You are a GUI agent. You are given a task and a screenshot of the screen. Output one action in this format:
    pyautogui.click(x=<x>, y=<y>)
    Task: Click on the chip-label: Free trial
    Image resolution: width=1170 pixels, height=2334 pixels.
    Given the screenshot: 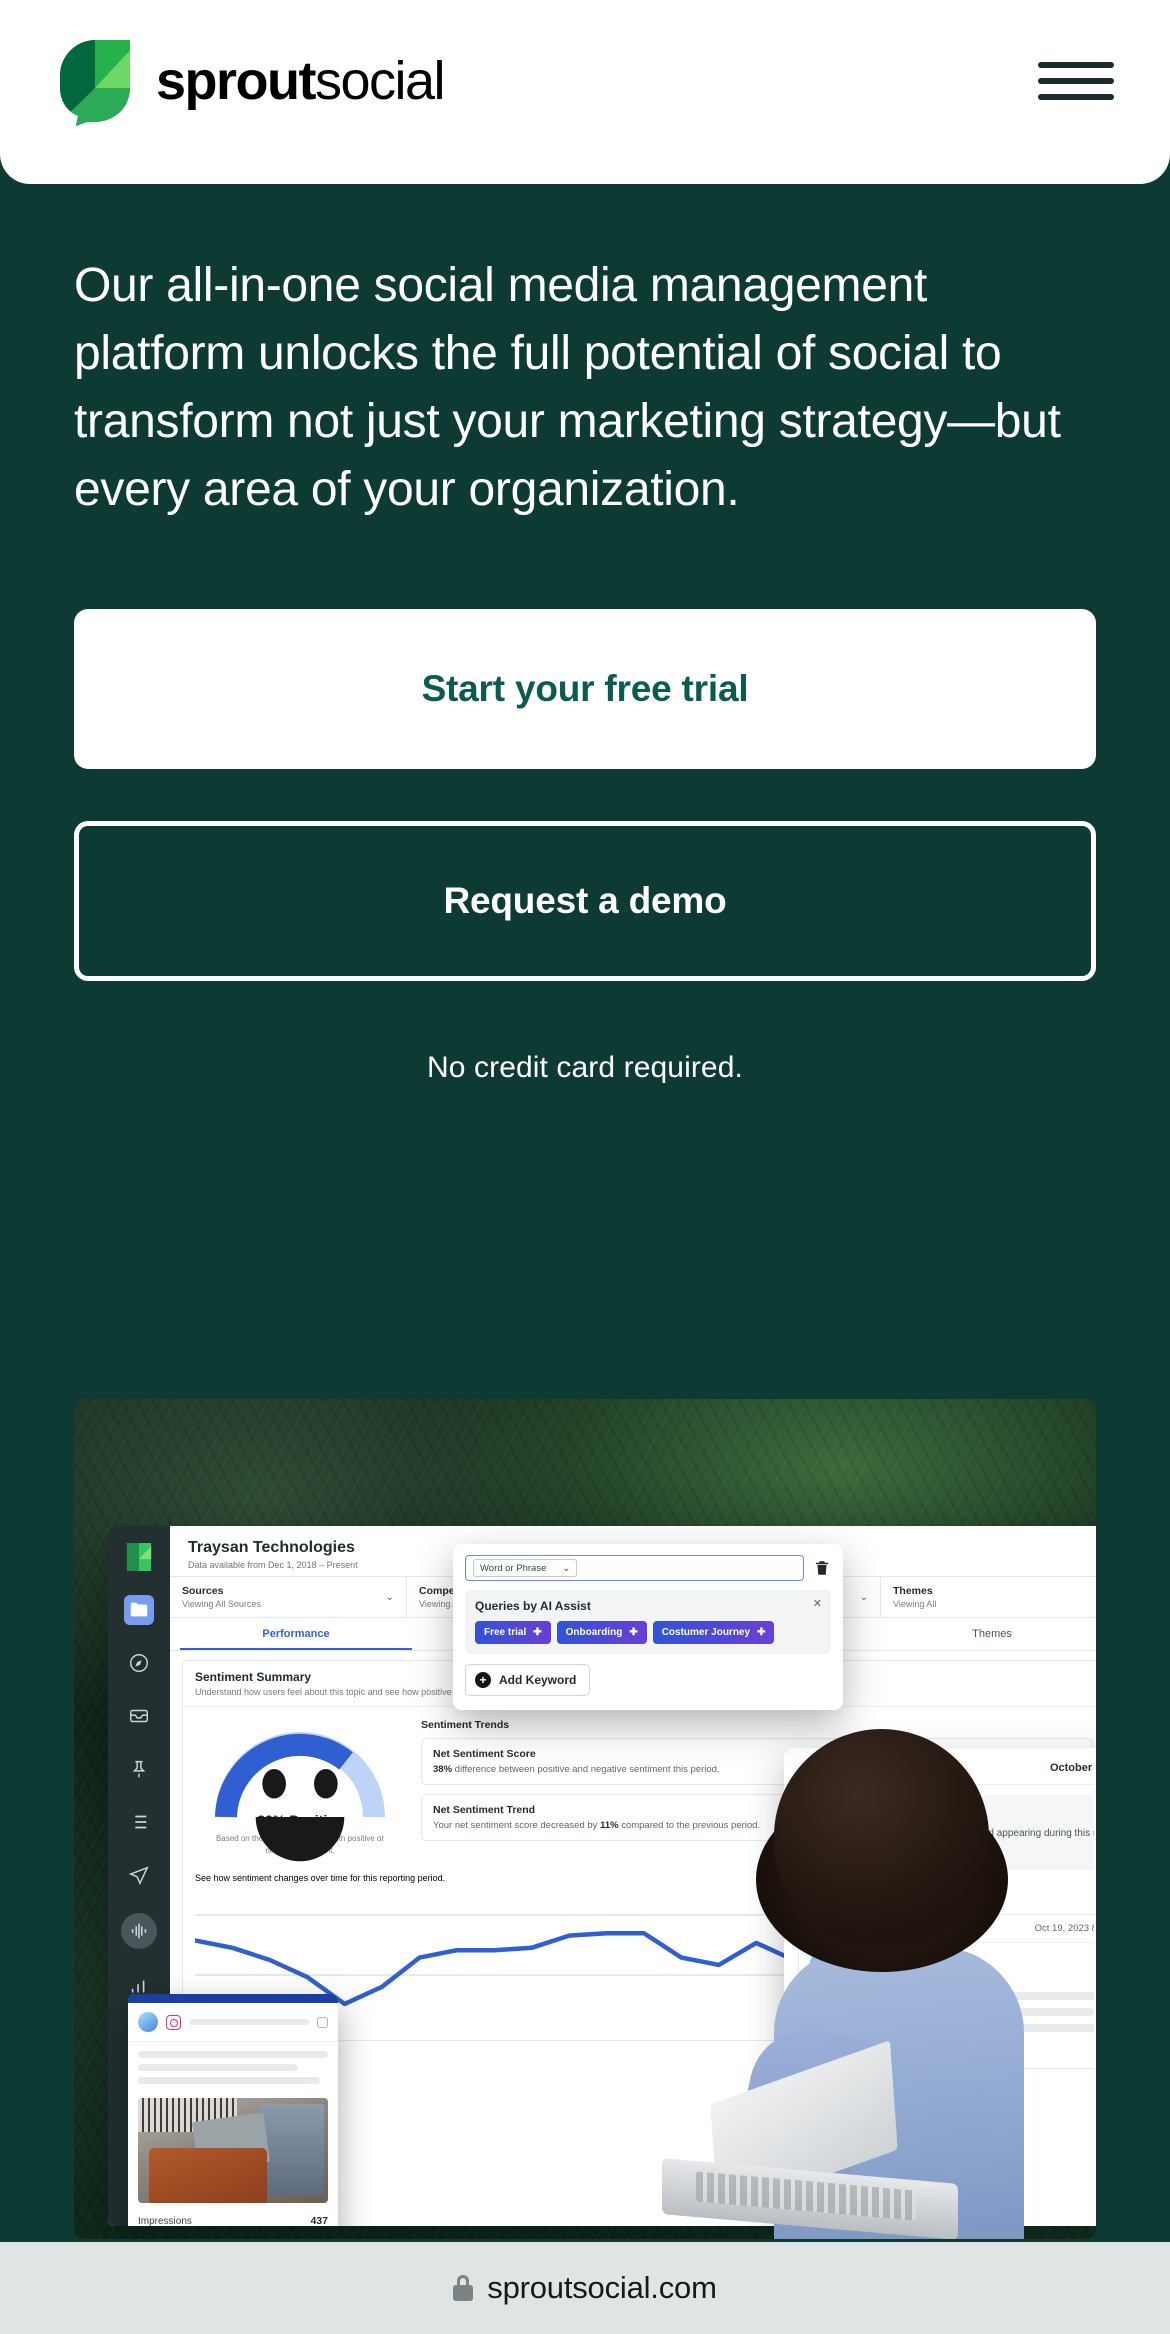 What is the action you would take?
    pyautogui.click(x=505, y=1632)
    